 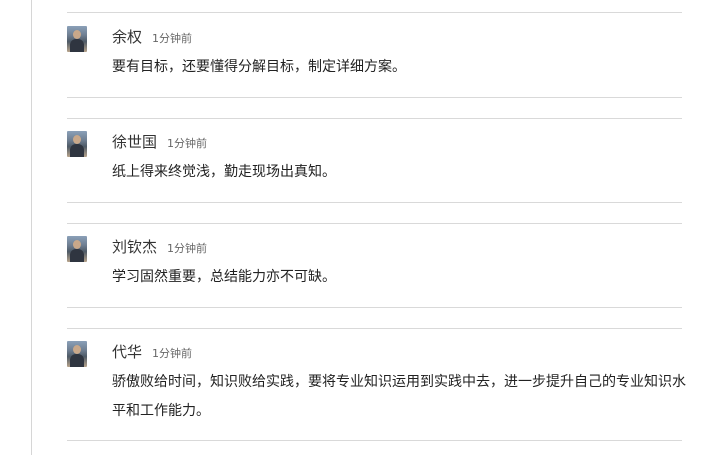 I want to click on comment-content: 要有目标，还要懂得分解目标，制定详细方案。, so click(x=259, y=67).